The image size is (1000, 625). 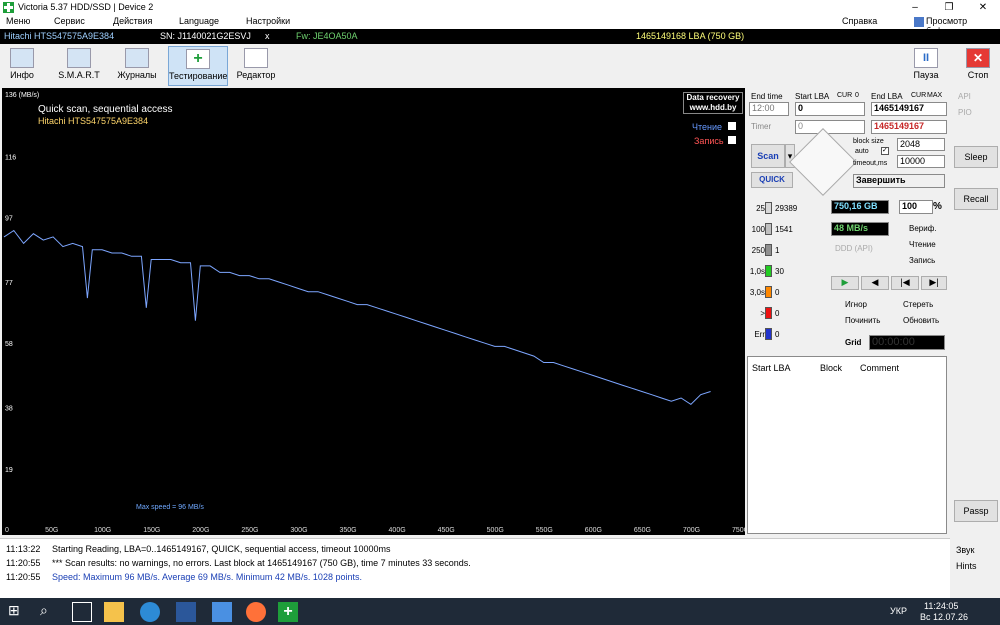 What do you see at coordinates (198, 59) in the screenshot?
I see `testing-plus-icon: +` at bounding box center [198, 59].